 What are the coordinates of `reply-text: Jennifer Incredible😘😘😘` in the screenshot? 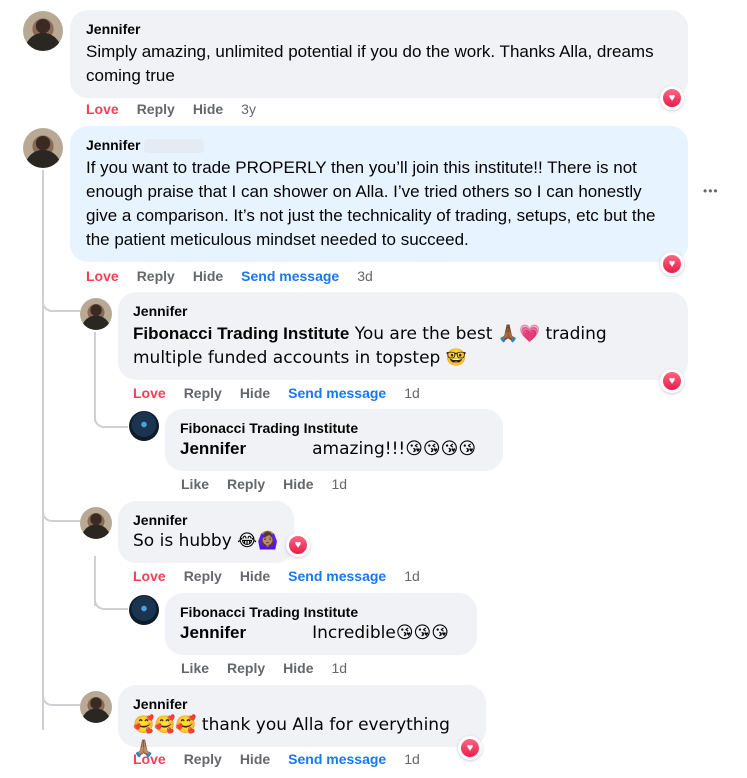 It's located at (315, 633).